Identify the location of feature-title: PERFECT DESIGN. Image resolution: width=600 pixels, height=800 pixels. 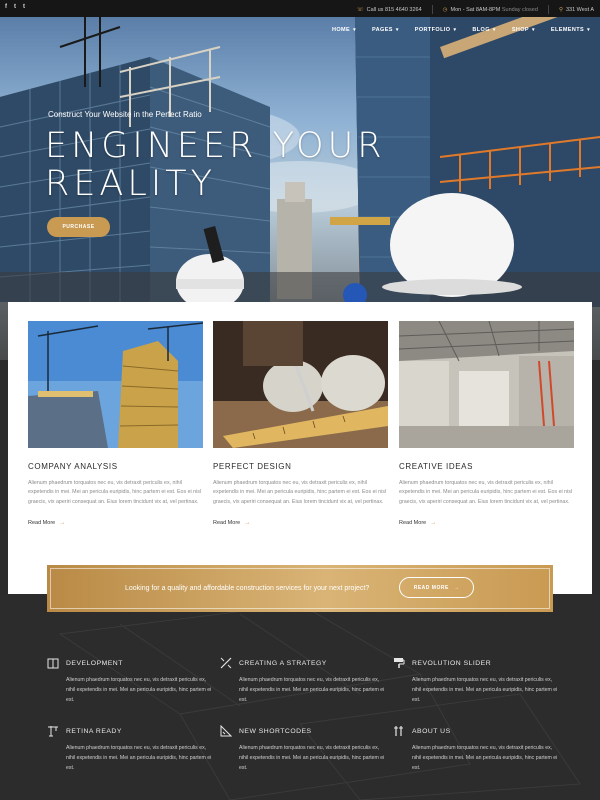
(252, 466).